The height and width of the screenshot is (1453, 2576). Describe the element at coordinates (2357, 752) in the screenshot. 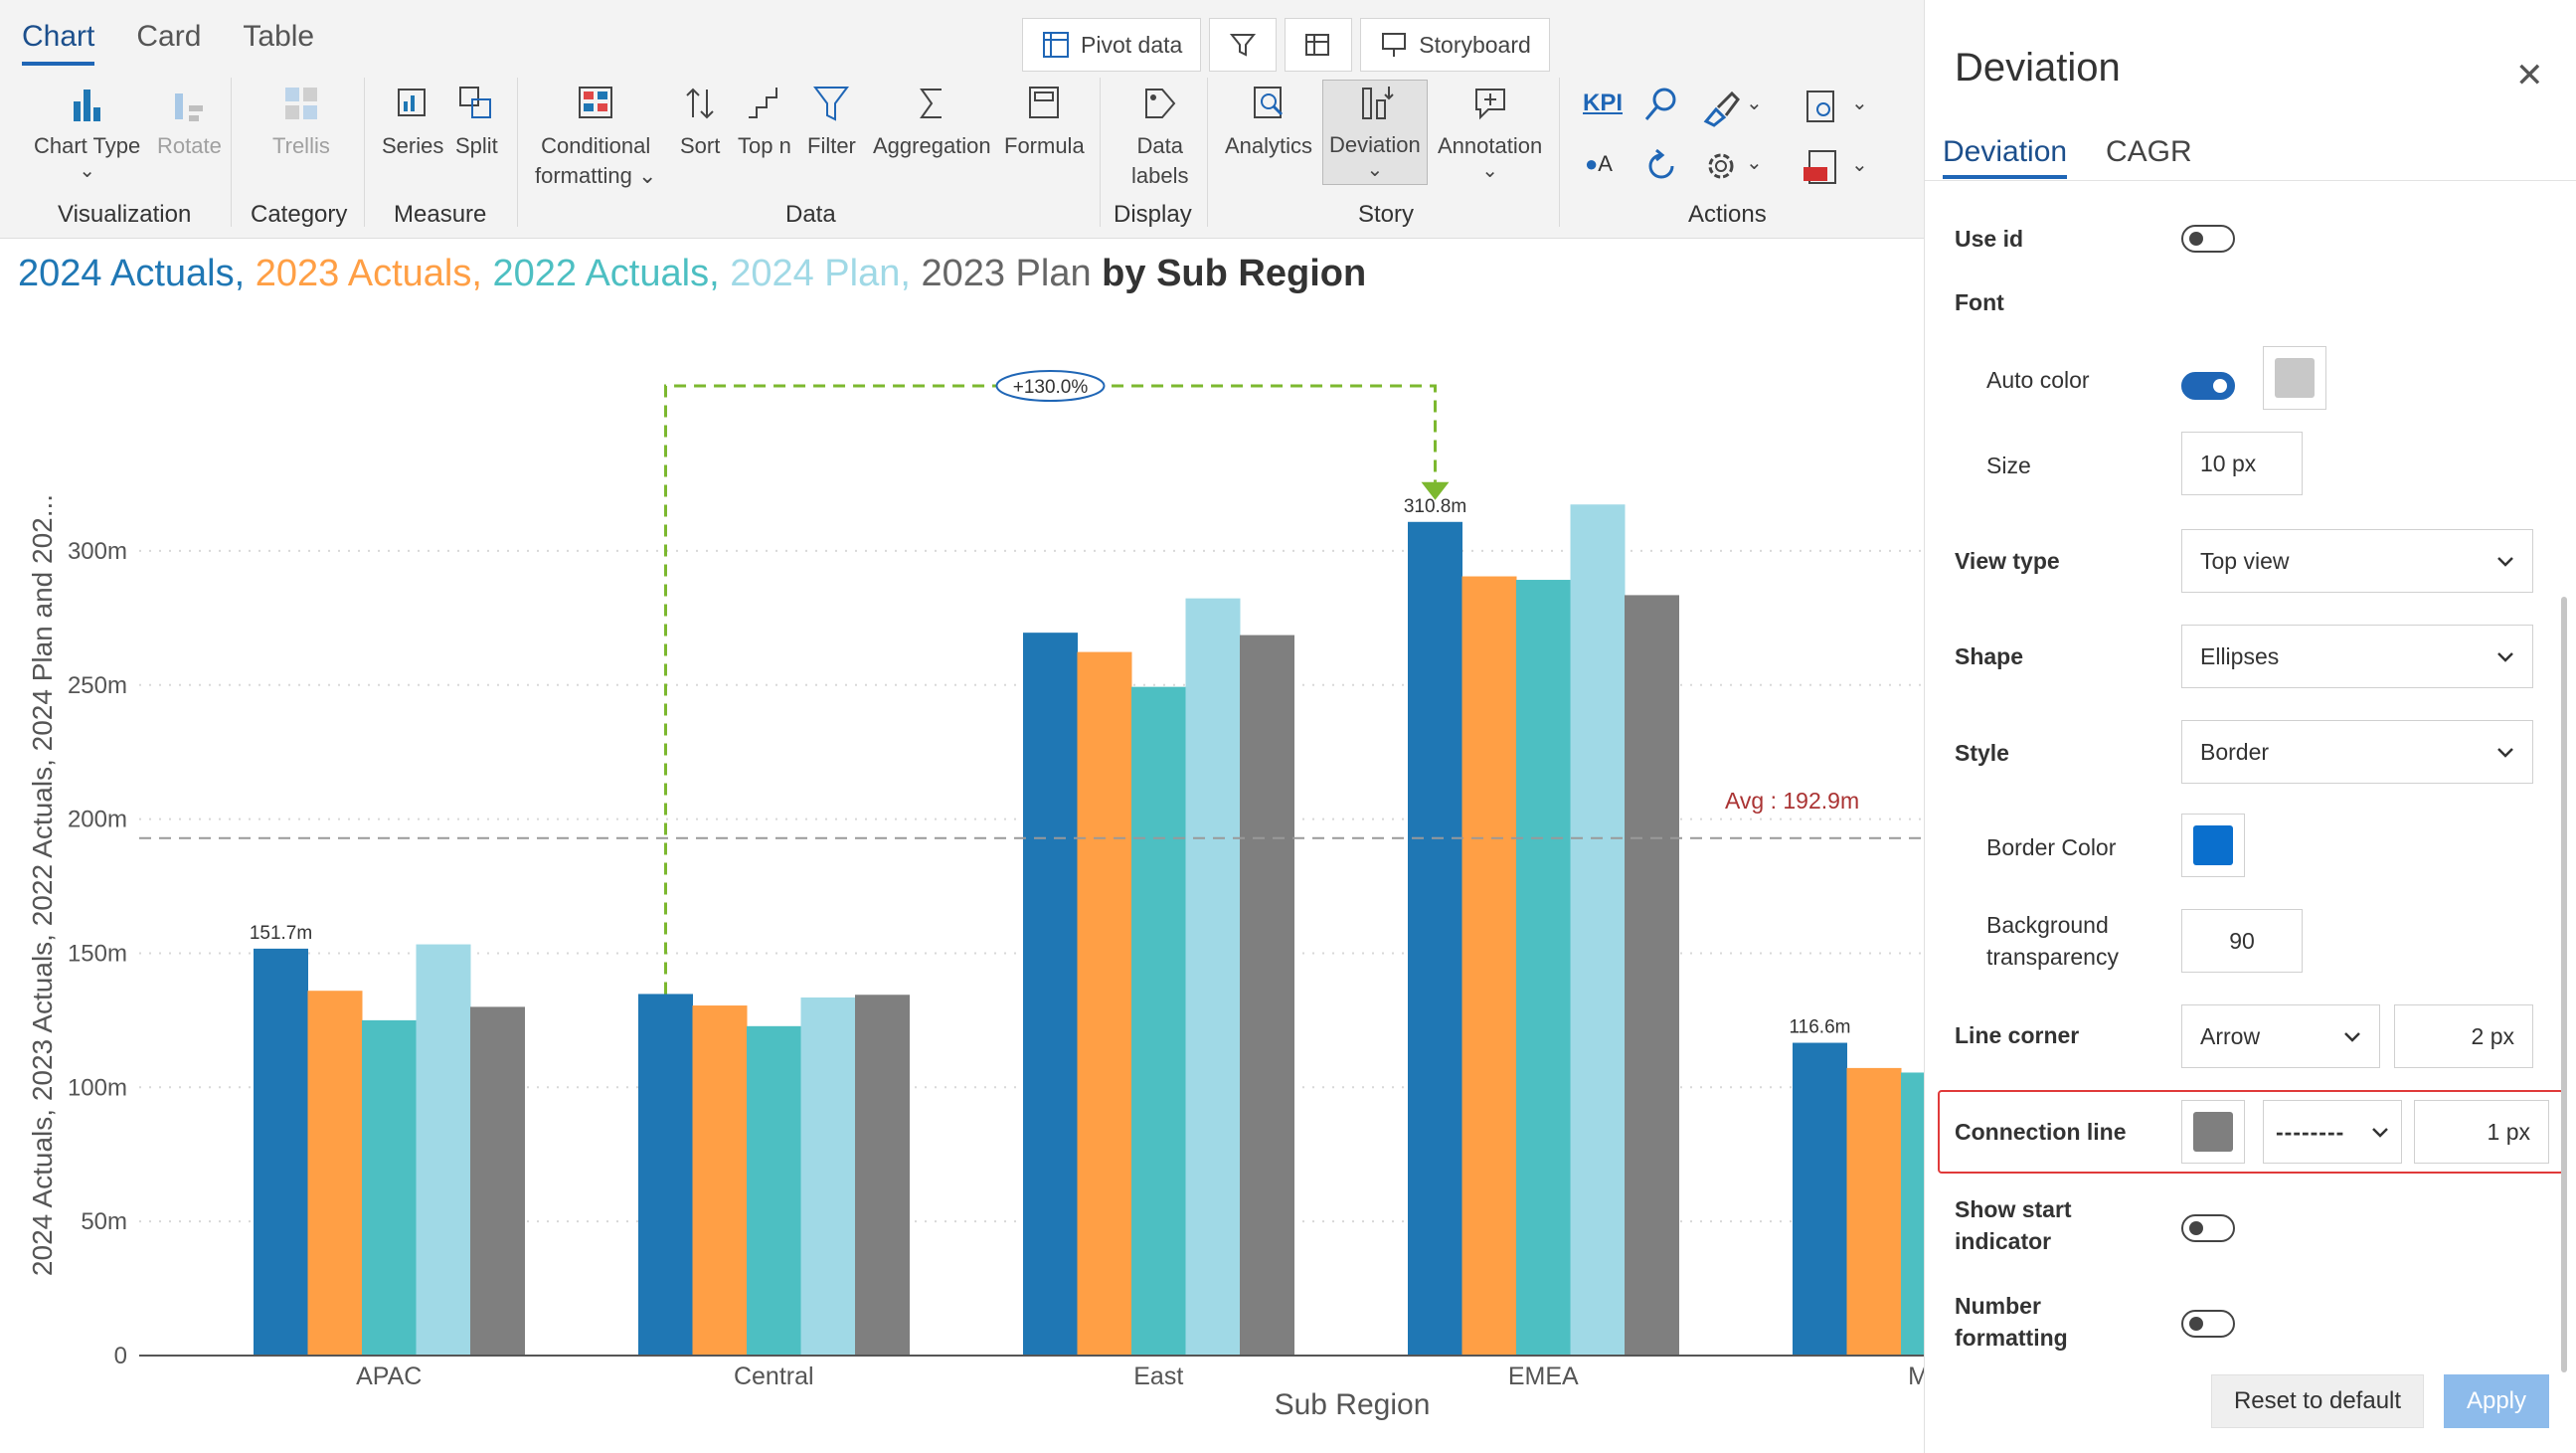

I see `style-select: Border` at that location.